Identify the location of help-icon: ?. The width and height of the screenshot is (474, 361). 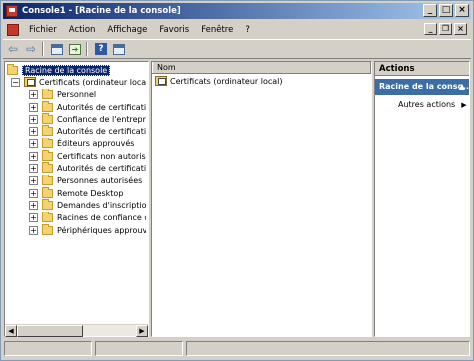
(101, 49).